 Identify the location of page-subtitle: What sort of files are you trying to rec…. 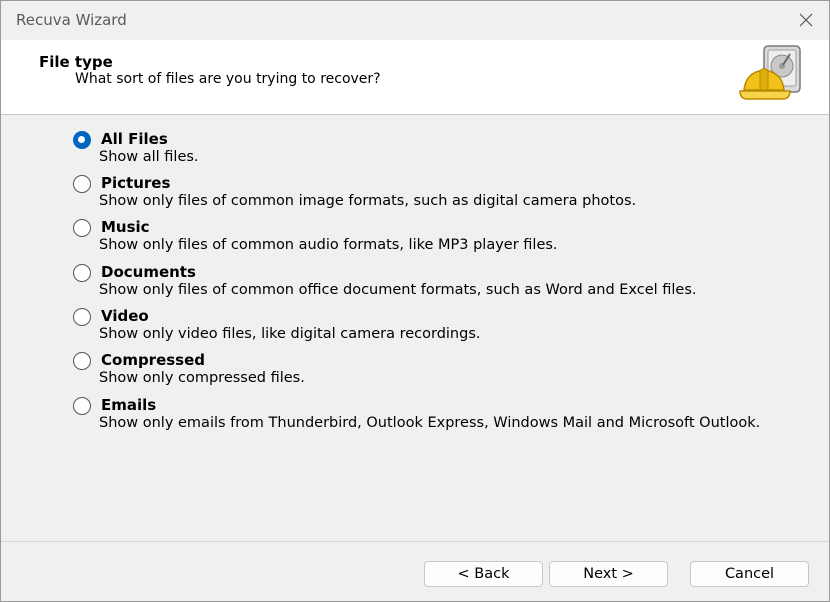
(228, 79).